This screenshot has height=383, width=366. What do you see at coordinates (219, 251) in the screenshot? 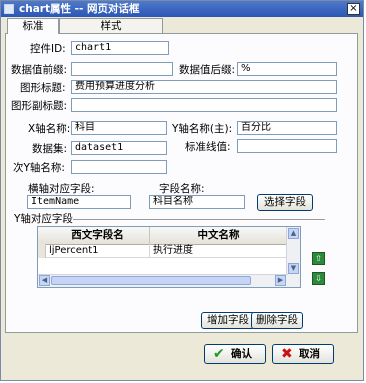
I see `grid-cell-name: 执行进度` at bounding box center [219, 251].